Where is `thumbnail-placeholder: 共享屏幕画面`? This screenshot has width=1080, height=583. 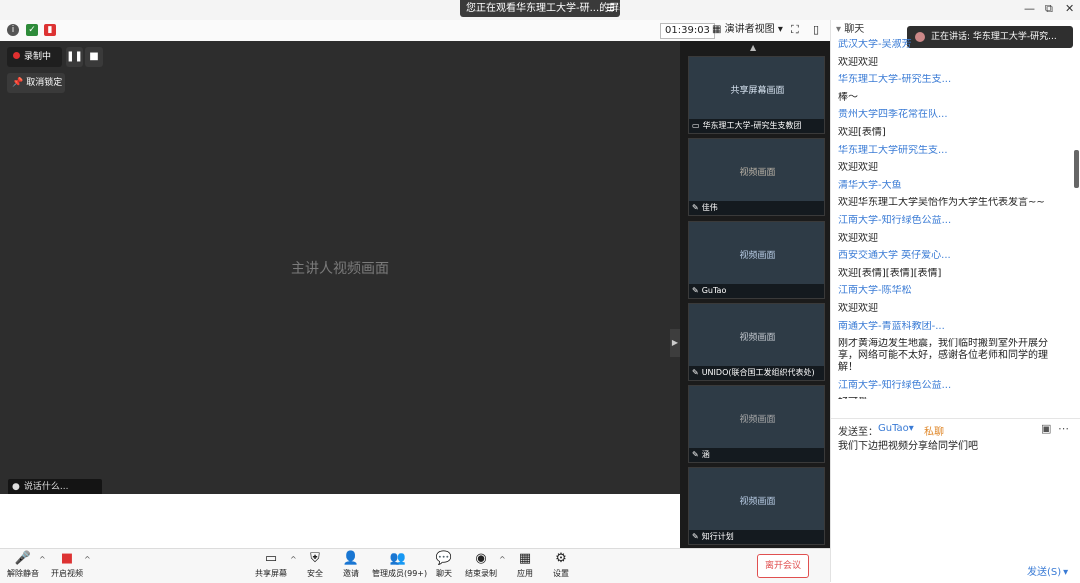 thumbnail-placeholder: 共享屏幕画面 is located at coordinates (757, 90).